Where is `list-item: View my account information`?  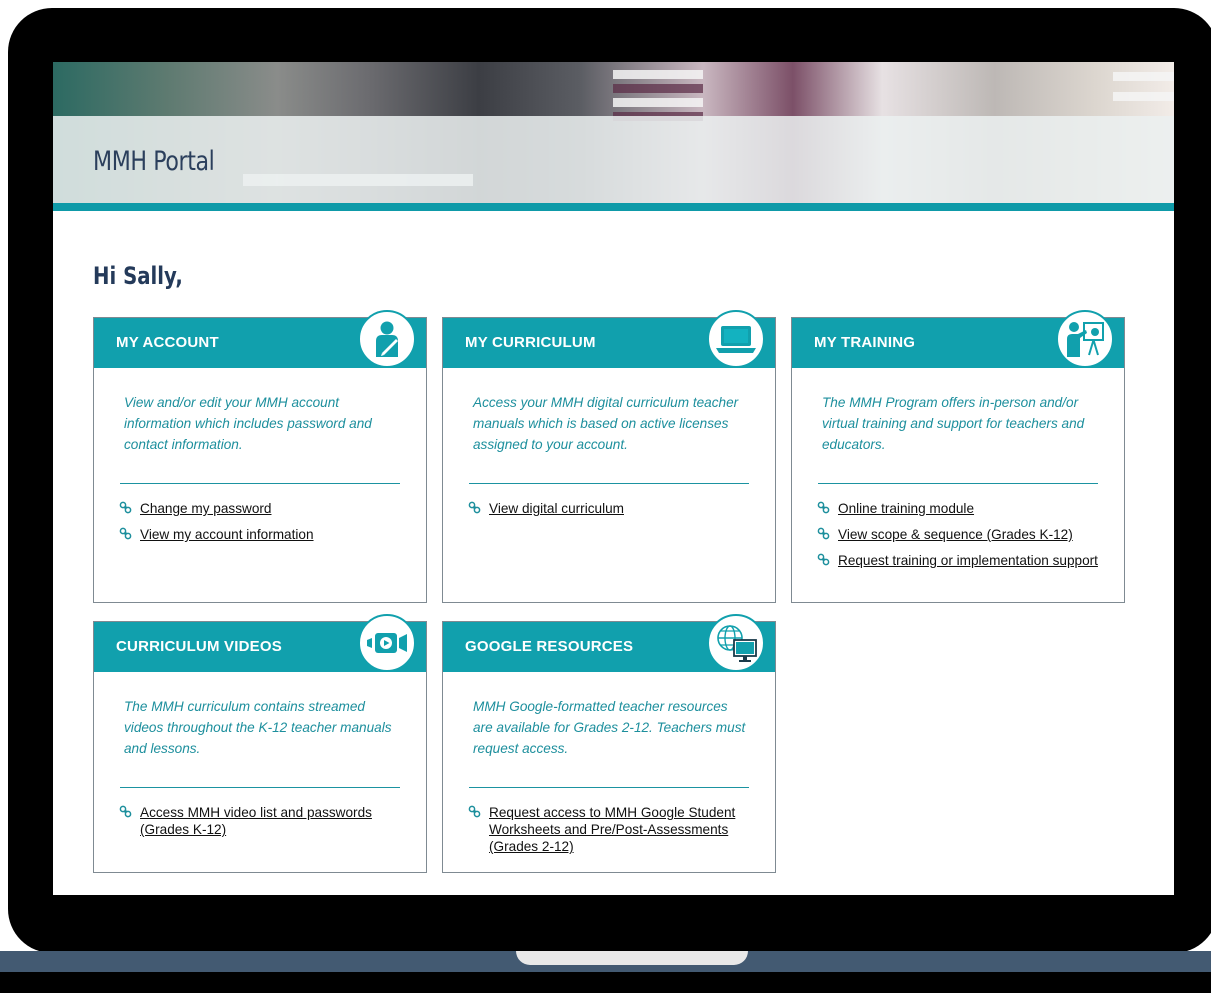
list-item: View my account information is located at coordinates (259, 534).